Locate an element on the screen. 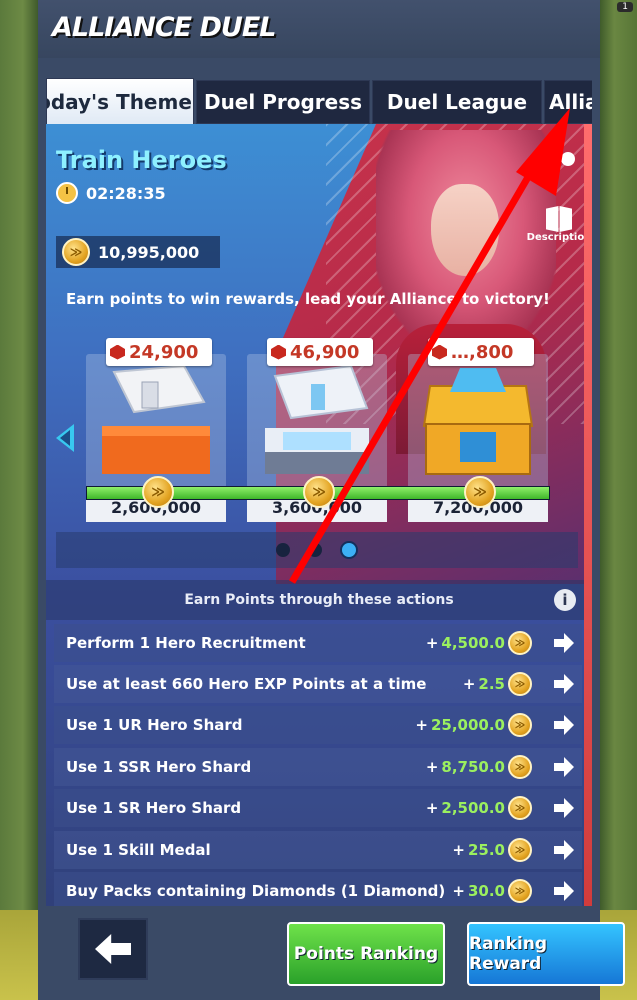  action-label: Use 1 SR Hero Shard is located at coordinates (154, 808).